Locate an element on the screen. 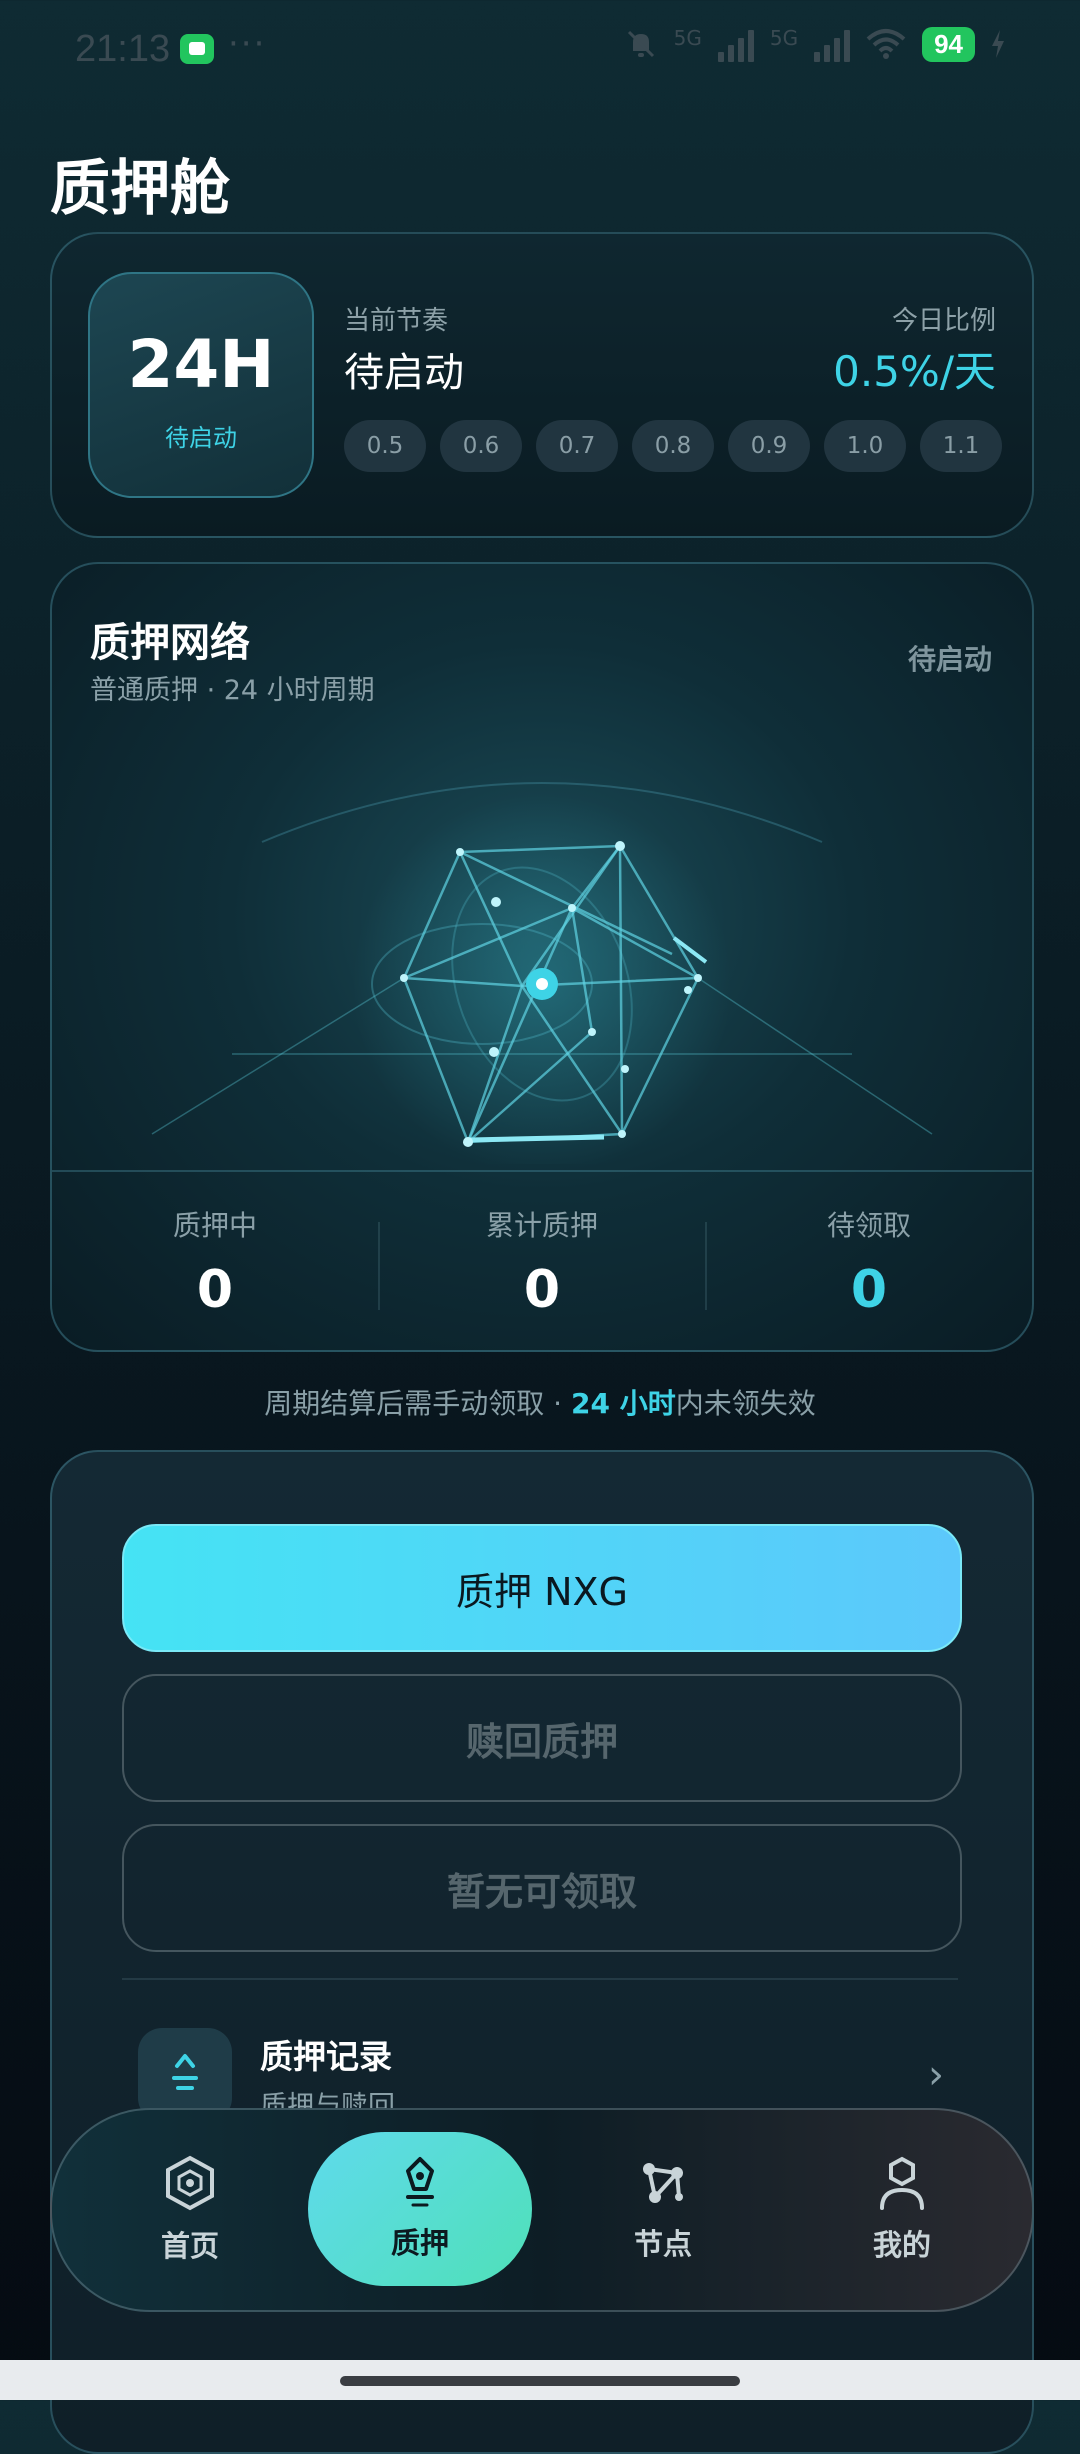  node-network-icon is located at coordinates (663, 2183).